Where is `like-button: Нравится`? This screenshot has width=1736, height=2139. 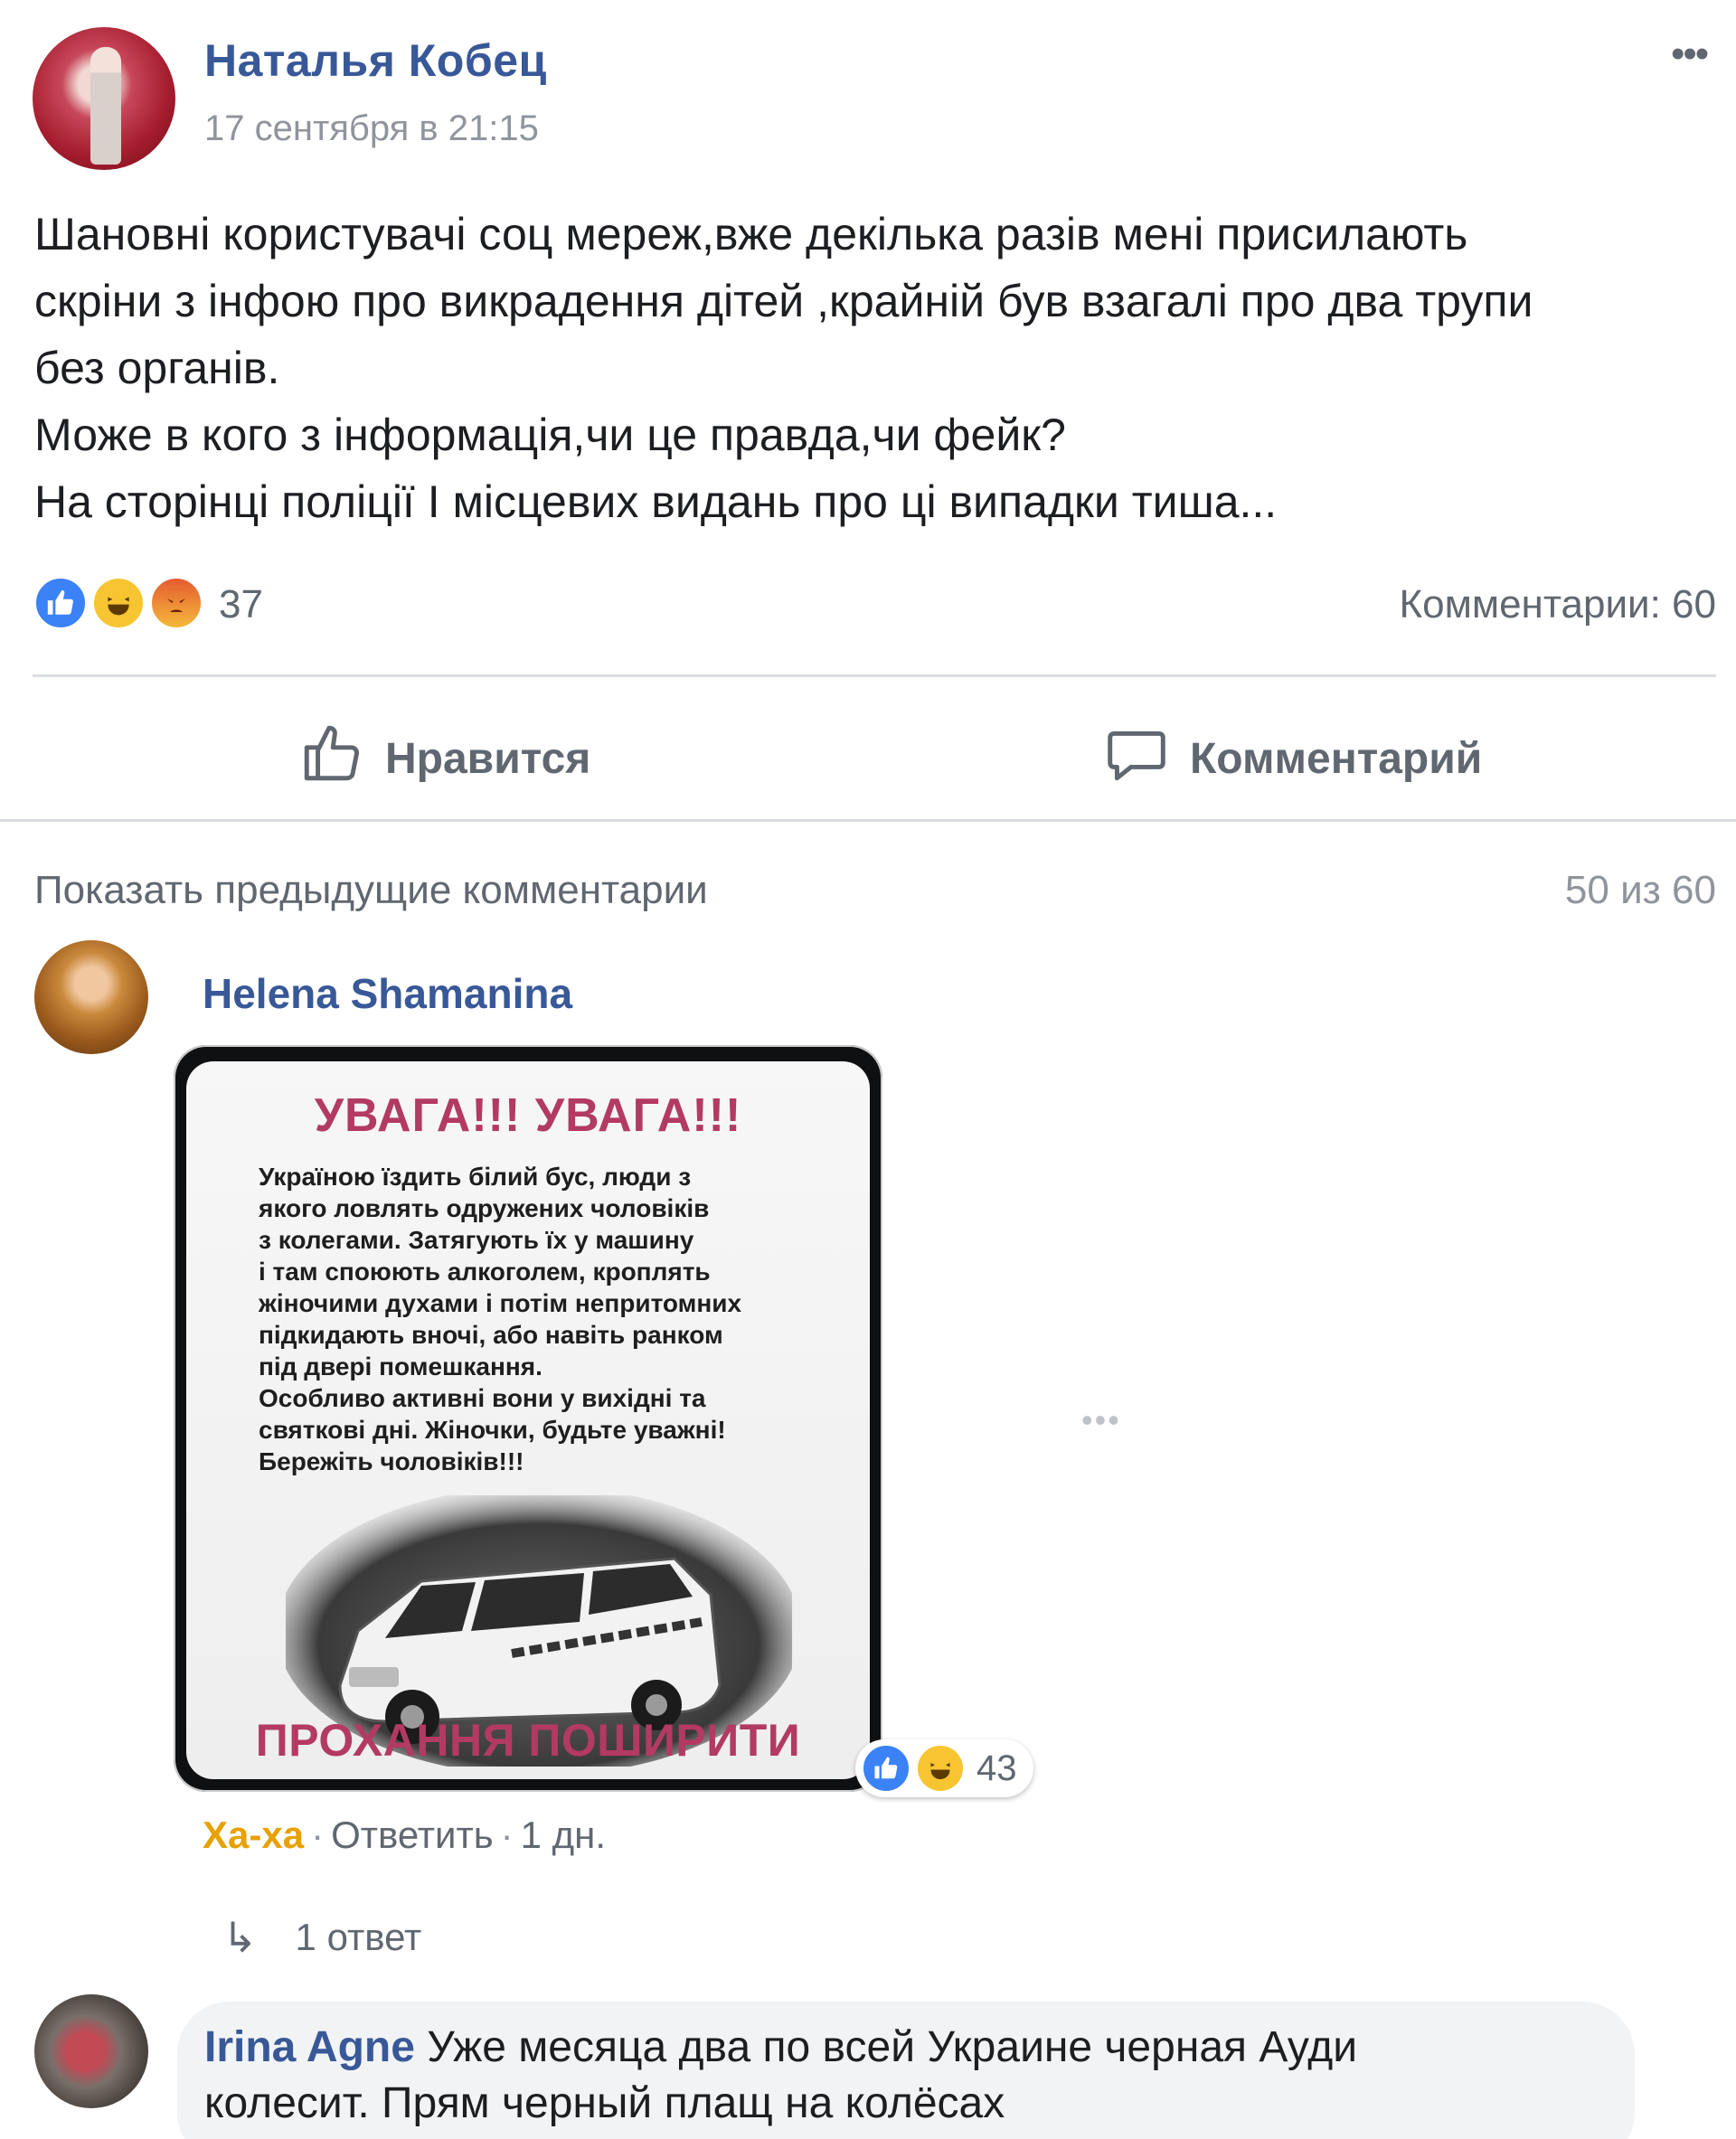 like-button: Нравится is located at coordinates (444, 759).